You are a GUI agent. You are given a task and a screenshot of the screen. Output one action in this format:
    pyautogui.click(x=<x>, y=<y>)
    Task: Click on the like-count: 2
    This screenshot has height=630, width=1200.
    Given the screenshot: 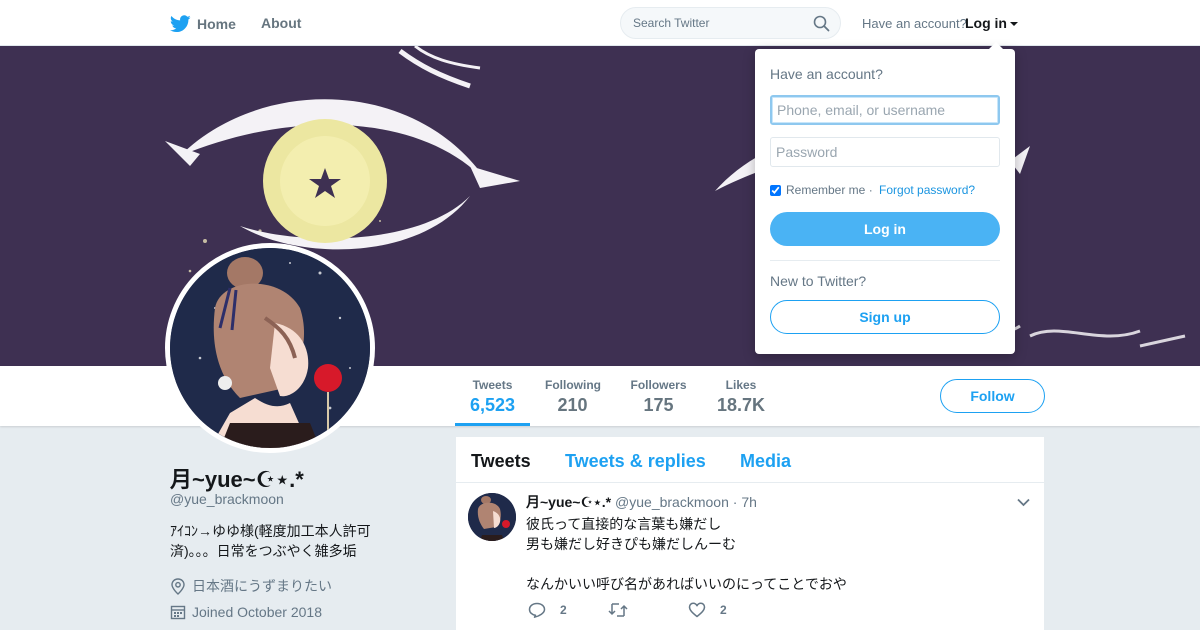 What is the action you would take?
    pyautogui.click(x=723, y=610)
    